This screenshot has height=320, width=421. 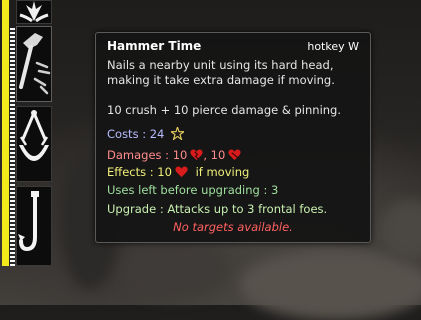 I want to click on bonus-damage-icon, so click(x=181, y=172).